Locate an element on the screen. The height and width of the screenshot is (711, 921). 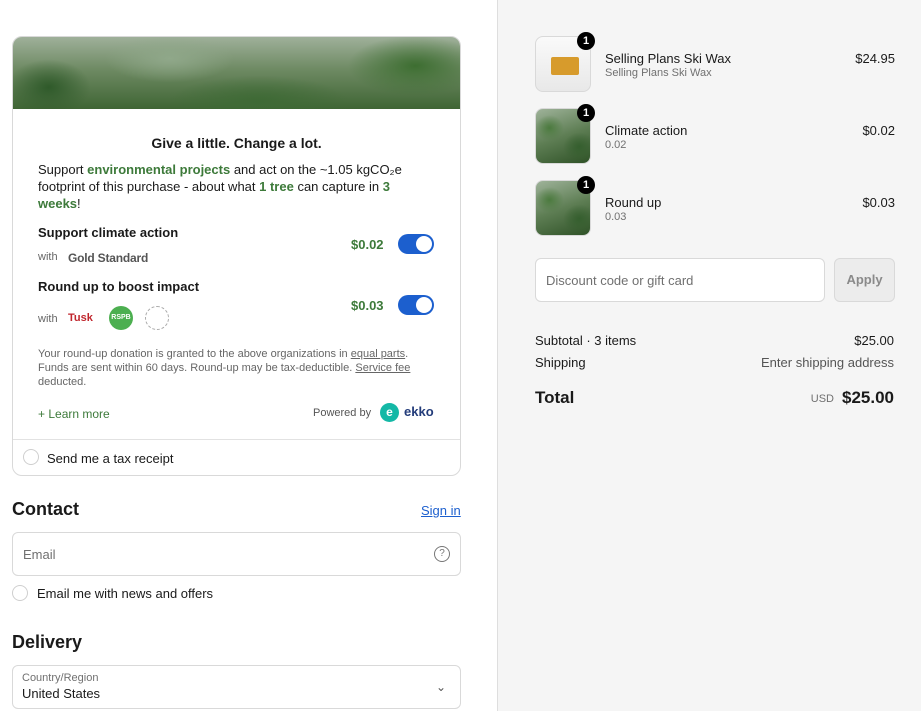
climate-action-toggle is located at coordinates (416, 244).